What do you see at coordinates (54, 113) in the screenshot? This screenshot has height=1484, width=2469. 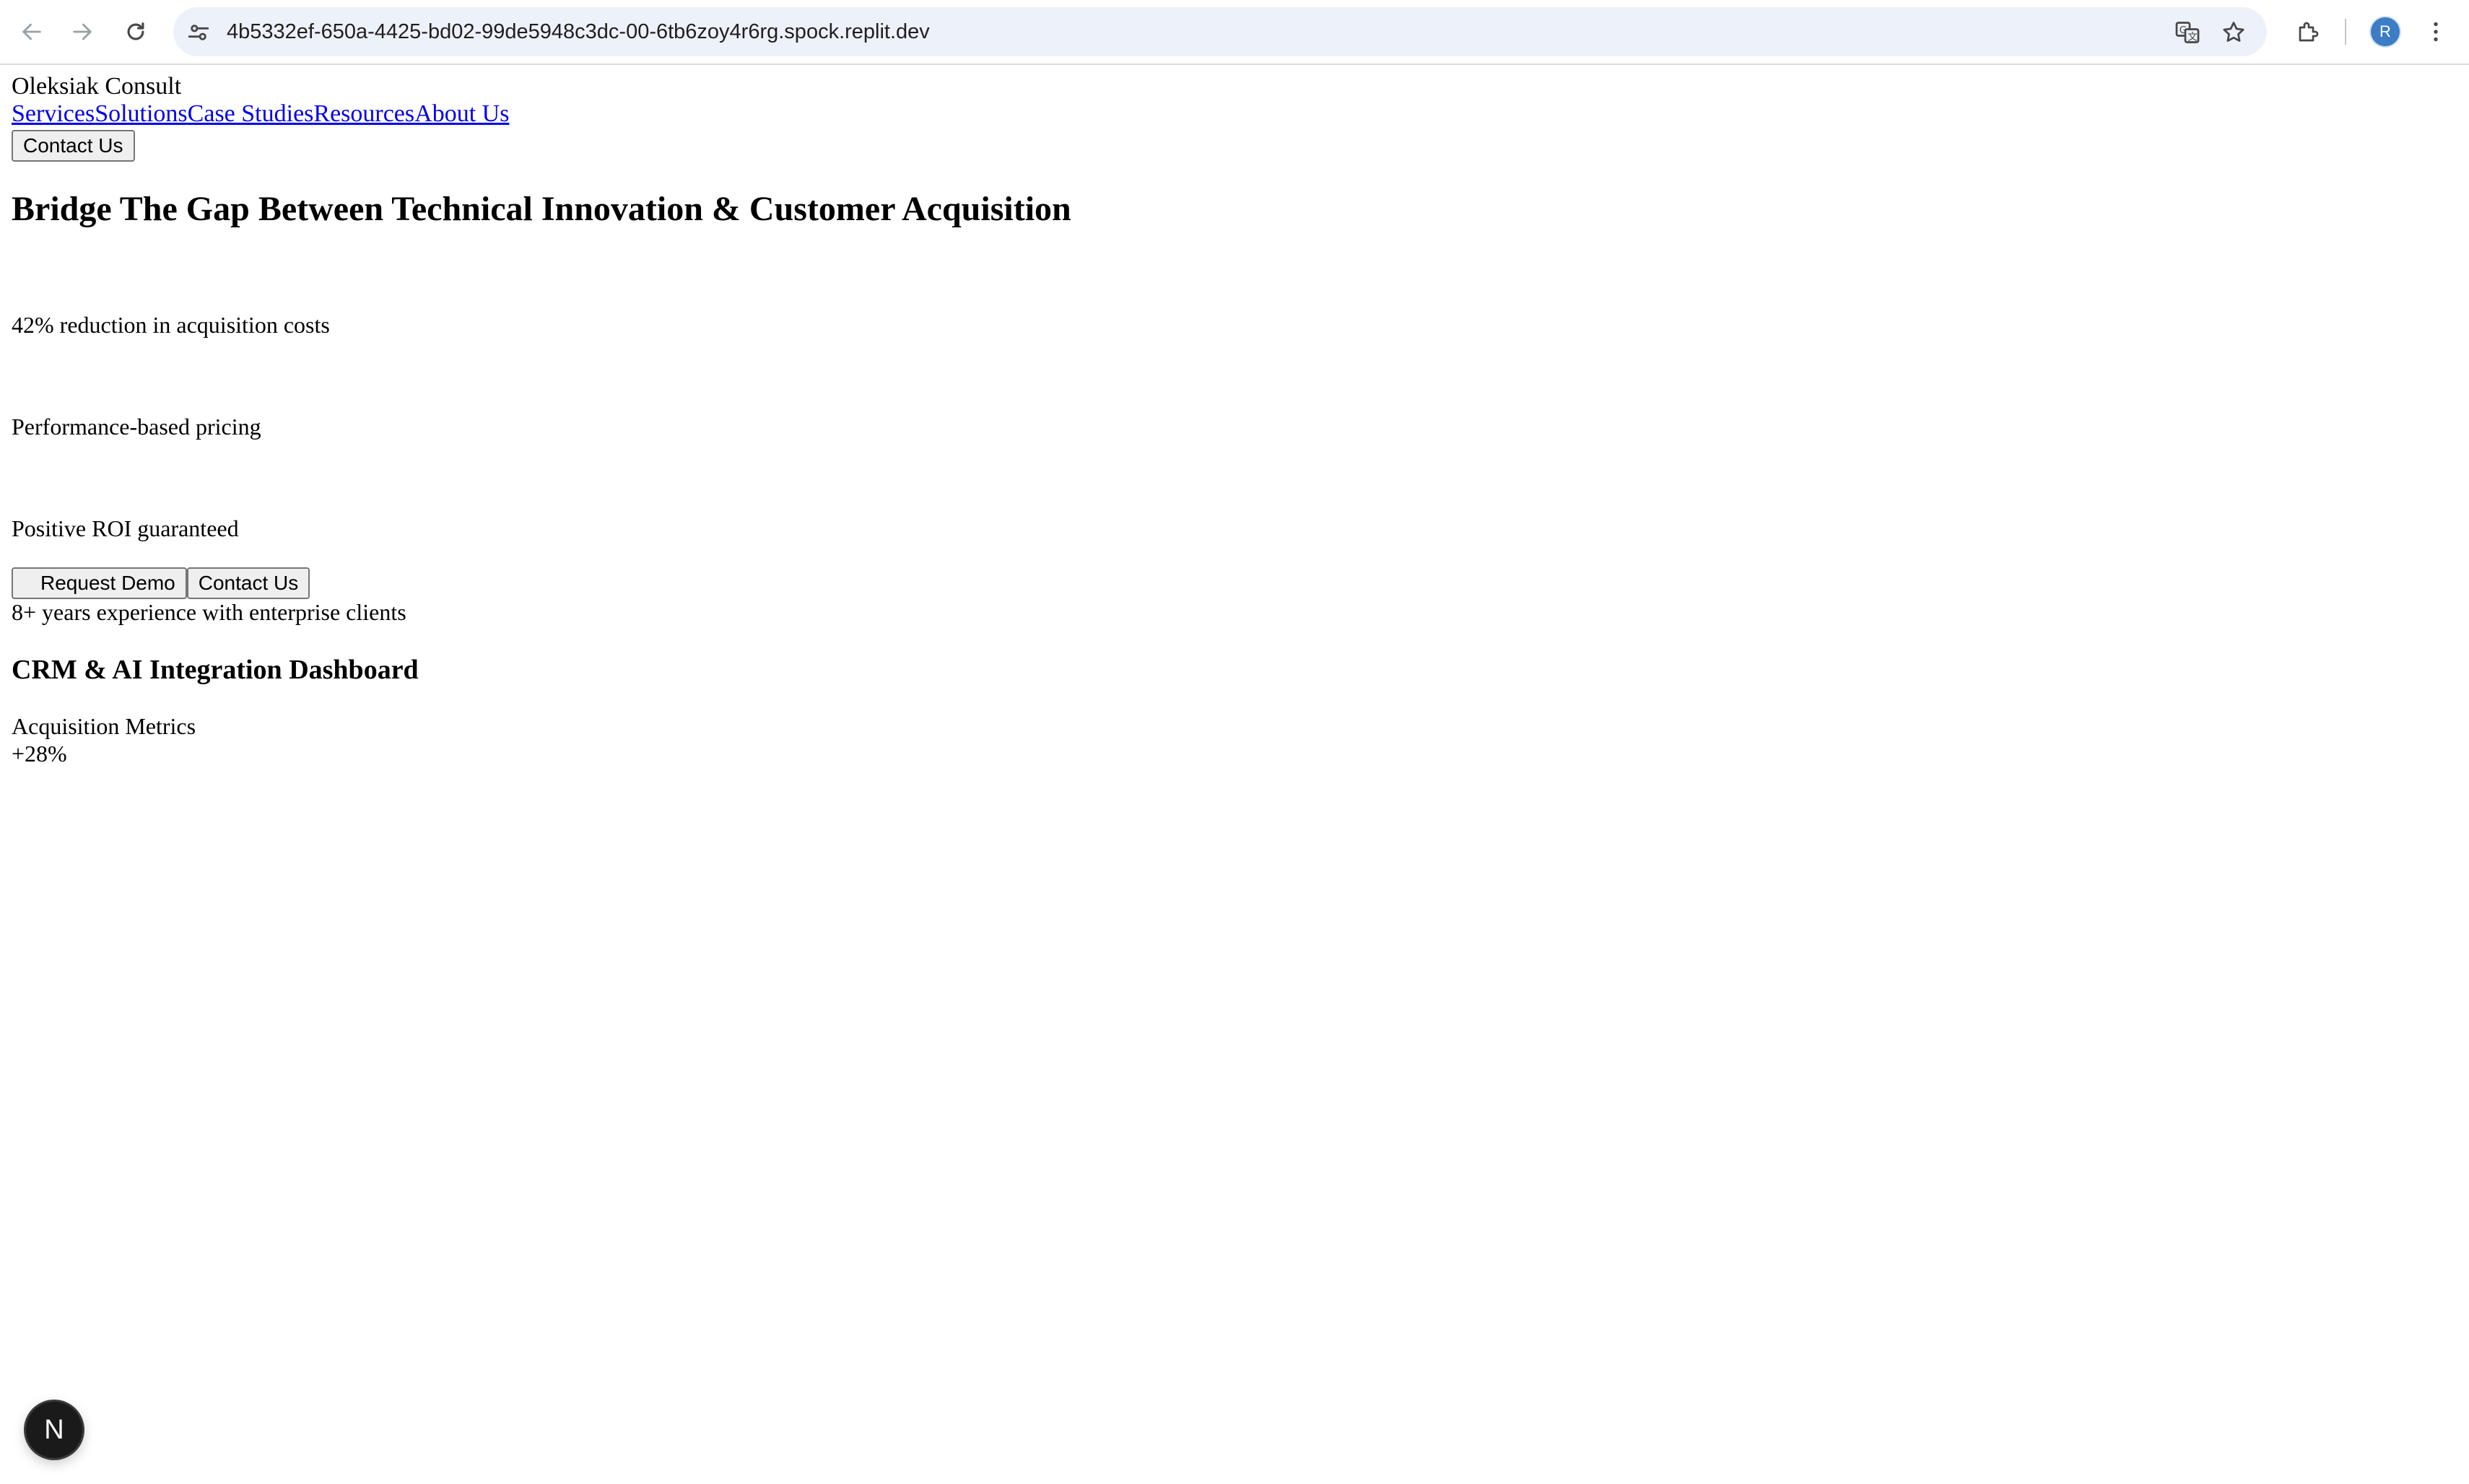 I see `nav-link-services: Services` at bounding box center [54, 113].